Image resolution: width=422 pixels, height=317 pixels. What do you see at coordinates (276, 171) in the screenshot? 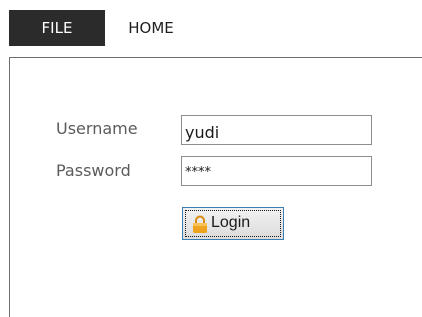
I see `password-field` at bounding box center [276, 171].